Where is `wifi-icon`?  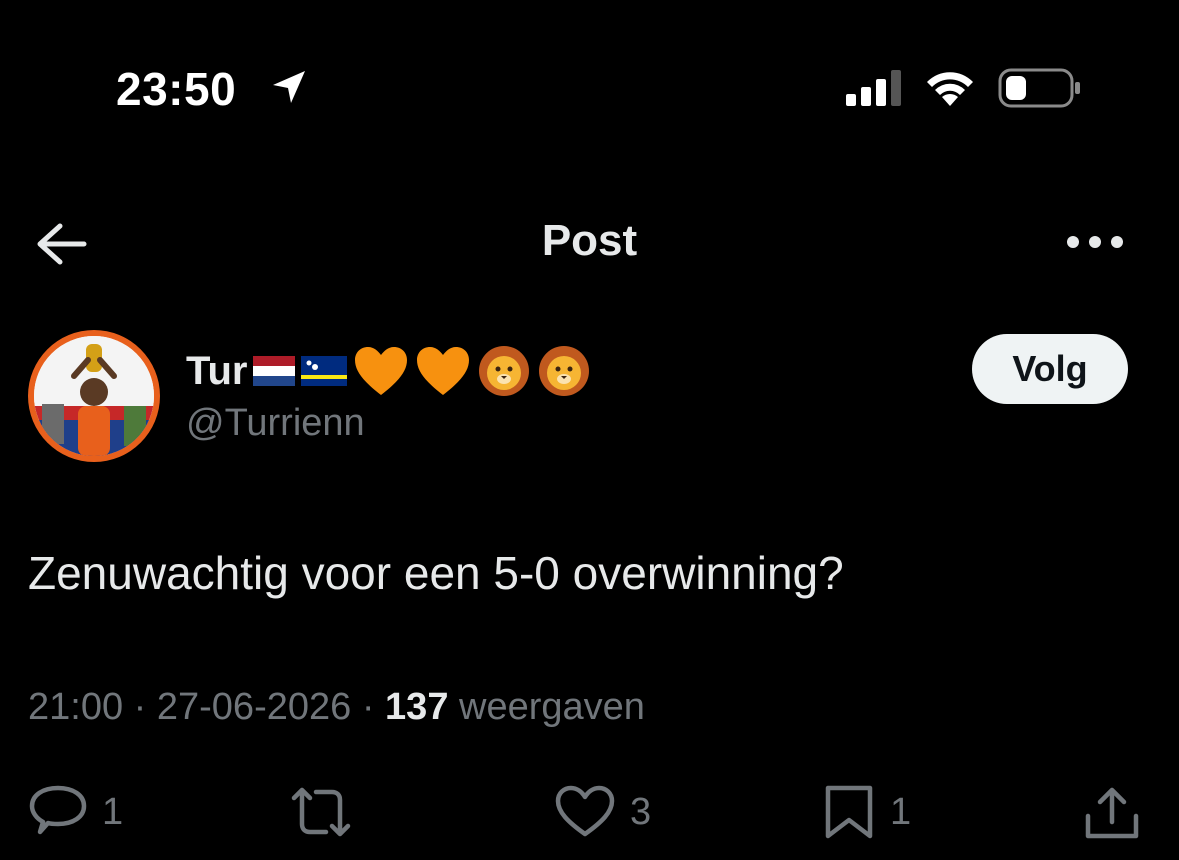
wifi-icon is located at coordinates (950, 89).